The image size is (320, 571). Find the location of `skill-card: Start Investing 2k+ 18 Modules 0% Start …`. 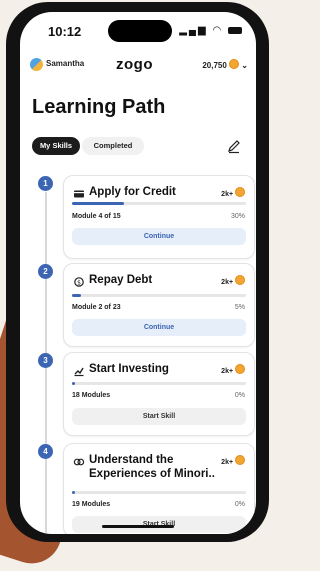

skill-card: Start Investing 2k+ 18 Modules 0% Start … is located at coordinates (159, 394).